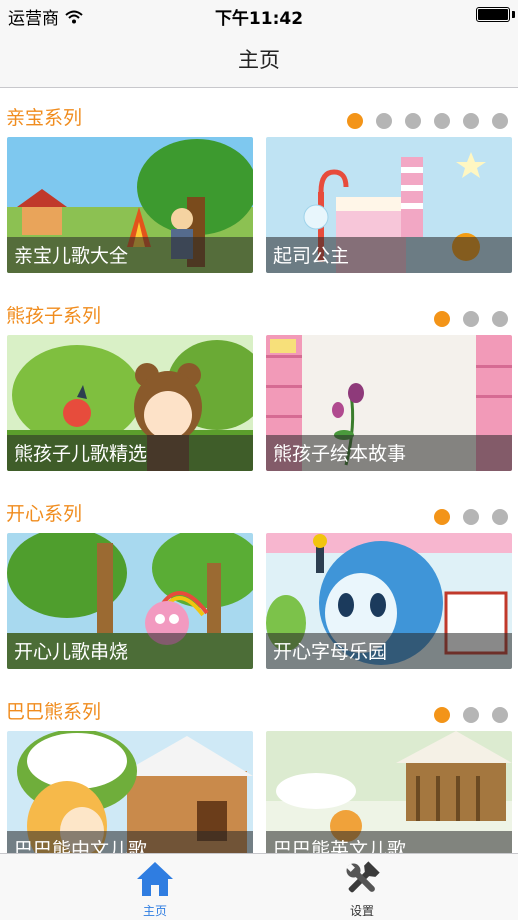 The height and width of the screenshot is (920, 518). Describe the element at coordinates (130, 792) in the screenshot. I see `album-card-babaxiong-chinese: 巴巴熊中文儿歌` at that location.